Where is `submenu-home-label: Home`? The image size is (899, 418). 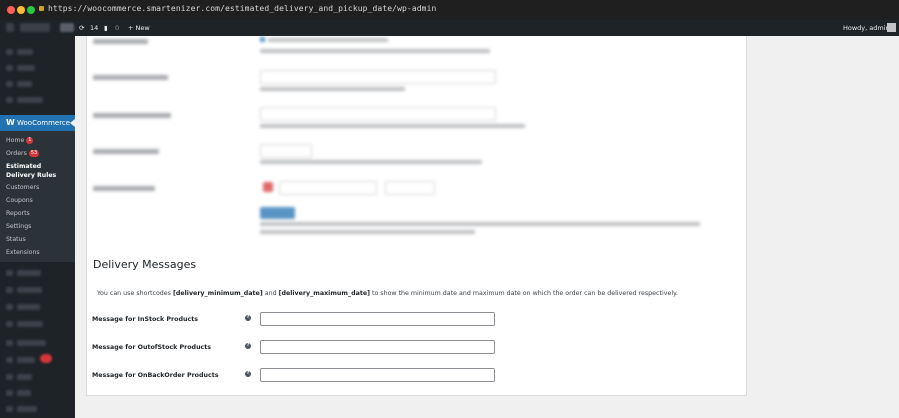
submenu-home-label: Home is located at coordinates (15, 140).